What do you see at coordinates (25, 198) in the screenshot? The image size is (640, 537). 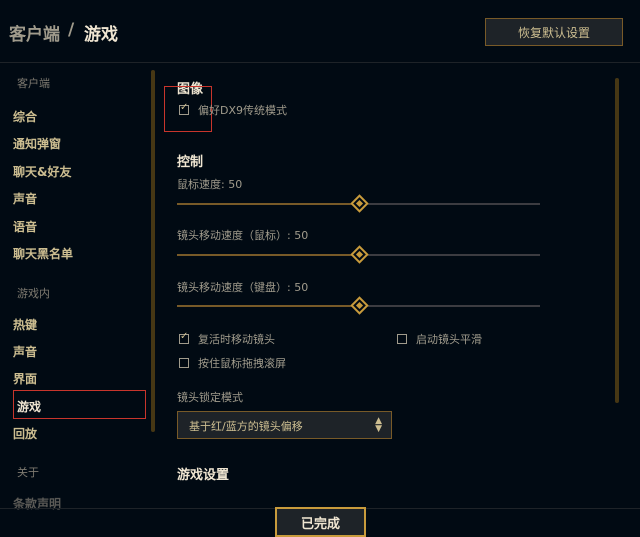 I see `sidebar-item-client-sound: 声音` at bounding box center [25, 198].